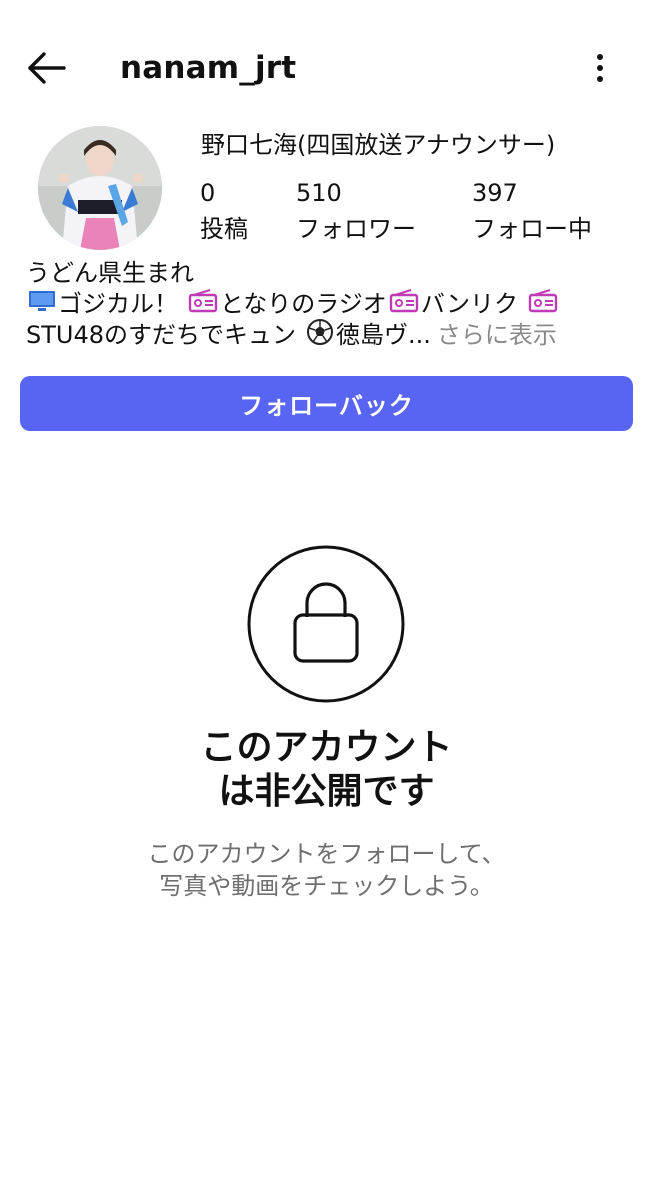 This screenshot has width=653, height=1200. I want to click on private-title-line: このアカウント, so click(326, 747).